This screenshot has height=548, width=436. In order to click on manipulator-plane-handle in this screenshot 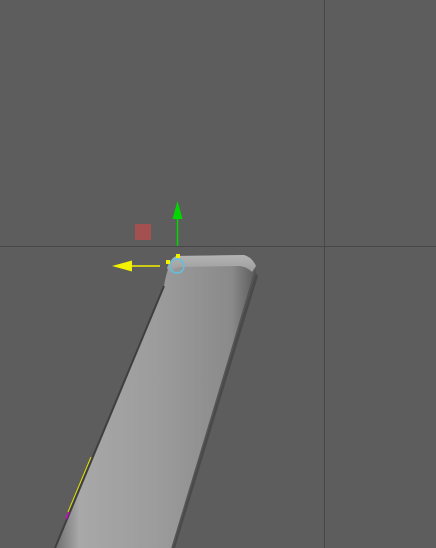, I will do `click(143, 232)`.